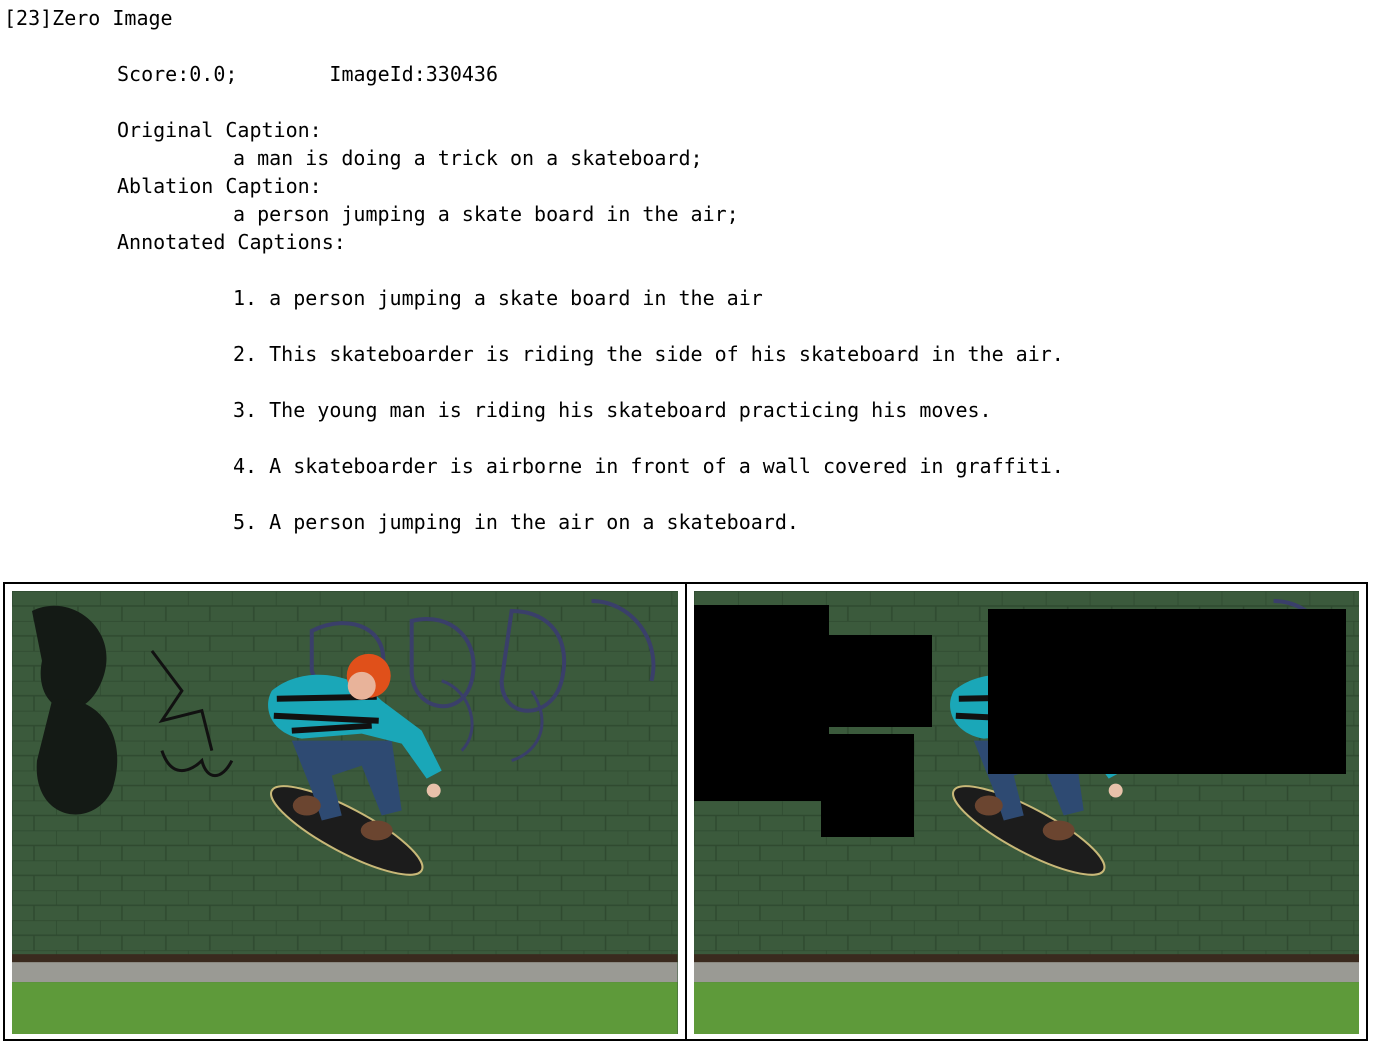 The width and height of the screenshot is (1378, 1046). I want to click on annotated-captions-label: Annotated Captions:, so click(231, 242).